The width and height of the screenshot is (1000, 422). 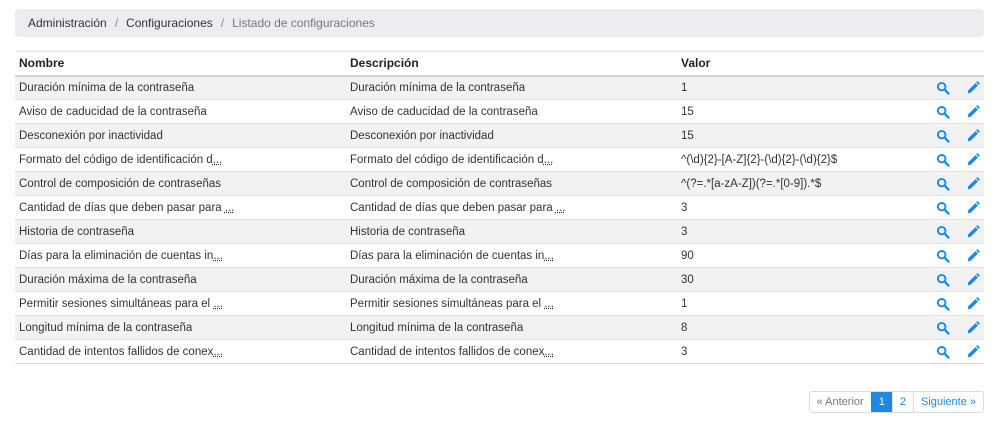 I want to click on cell-name-text: Aviso de caducidad de la contraseña, so click(x=113, y=111).